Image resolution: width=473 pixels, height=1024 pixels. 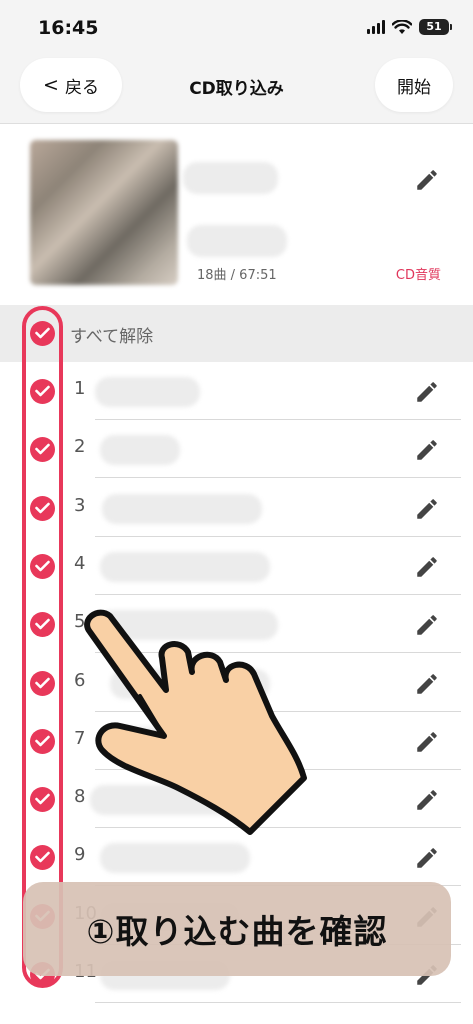 What do you see at coordinates (237, 241) in the screenshot?
I see `album-artist-blurred` at bounding box center [237, 241].